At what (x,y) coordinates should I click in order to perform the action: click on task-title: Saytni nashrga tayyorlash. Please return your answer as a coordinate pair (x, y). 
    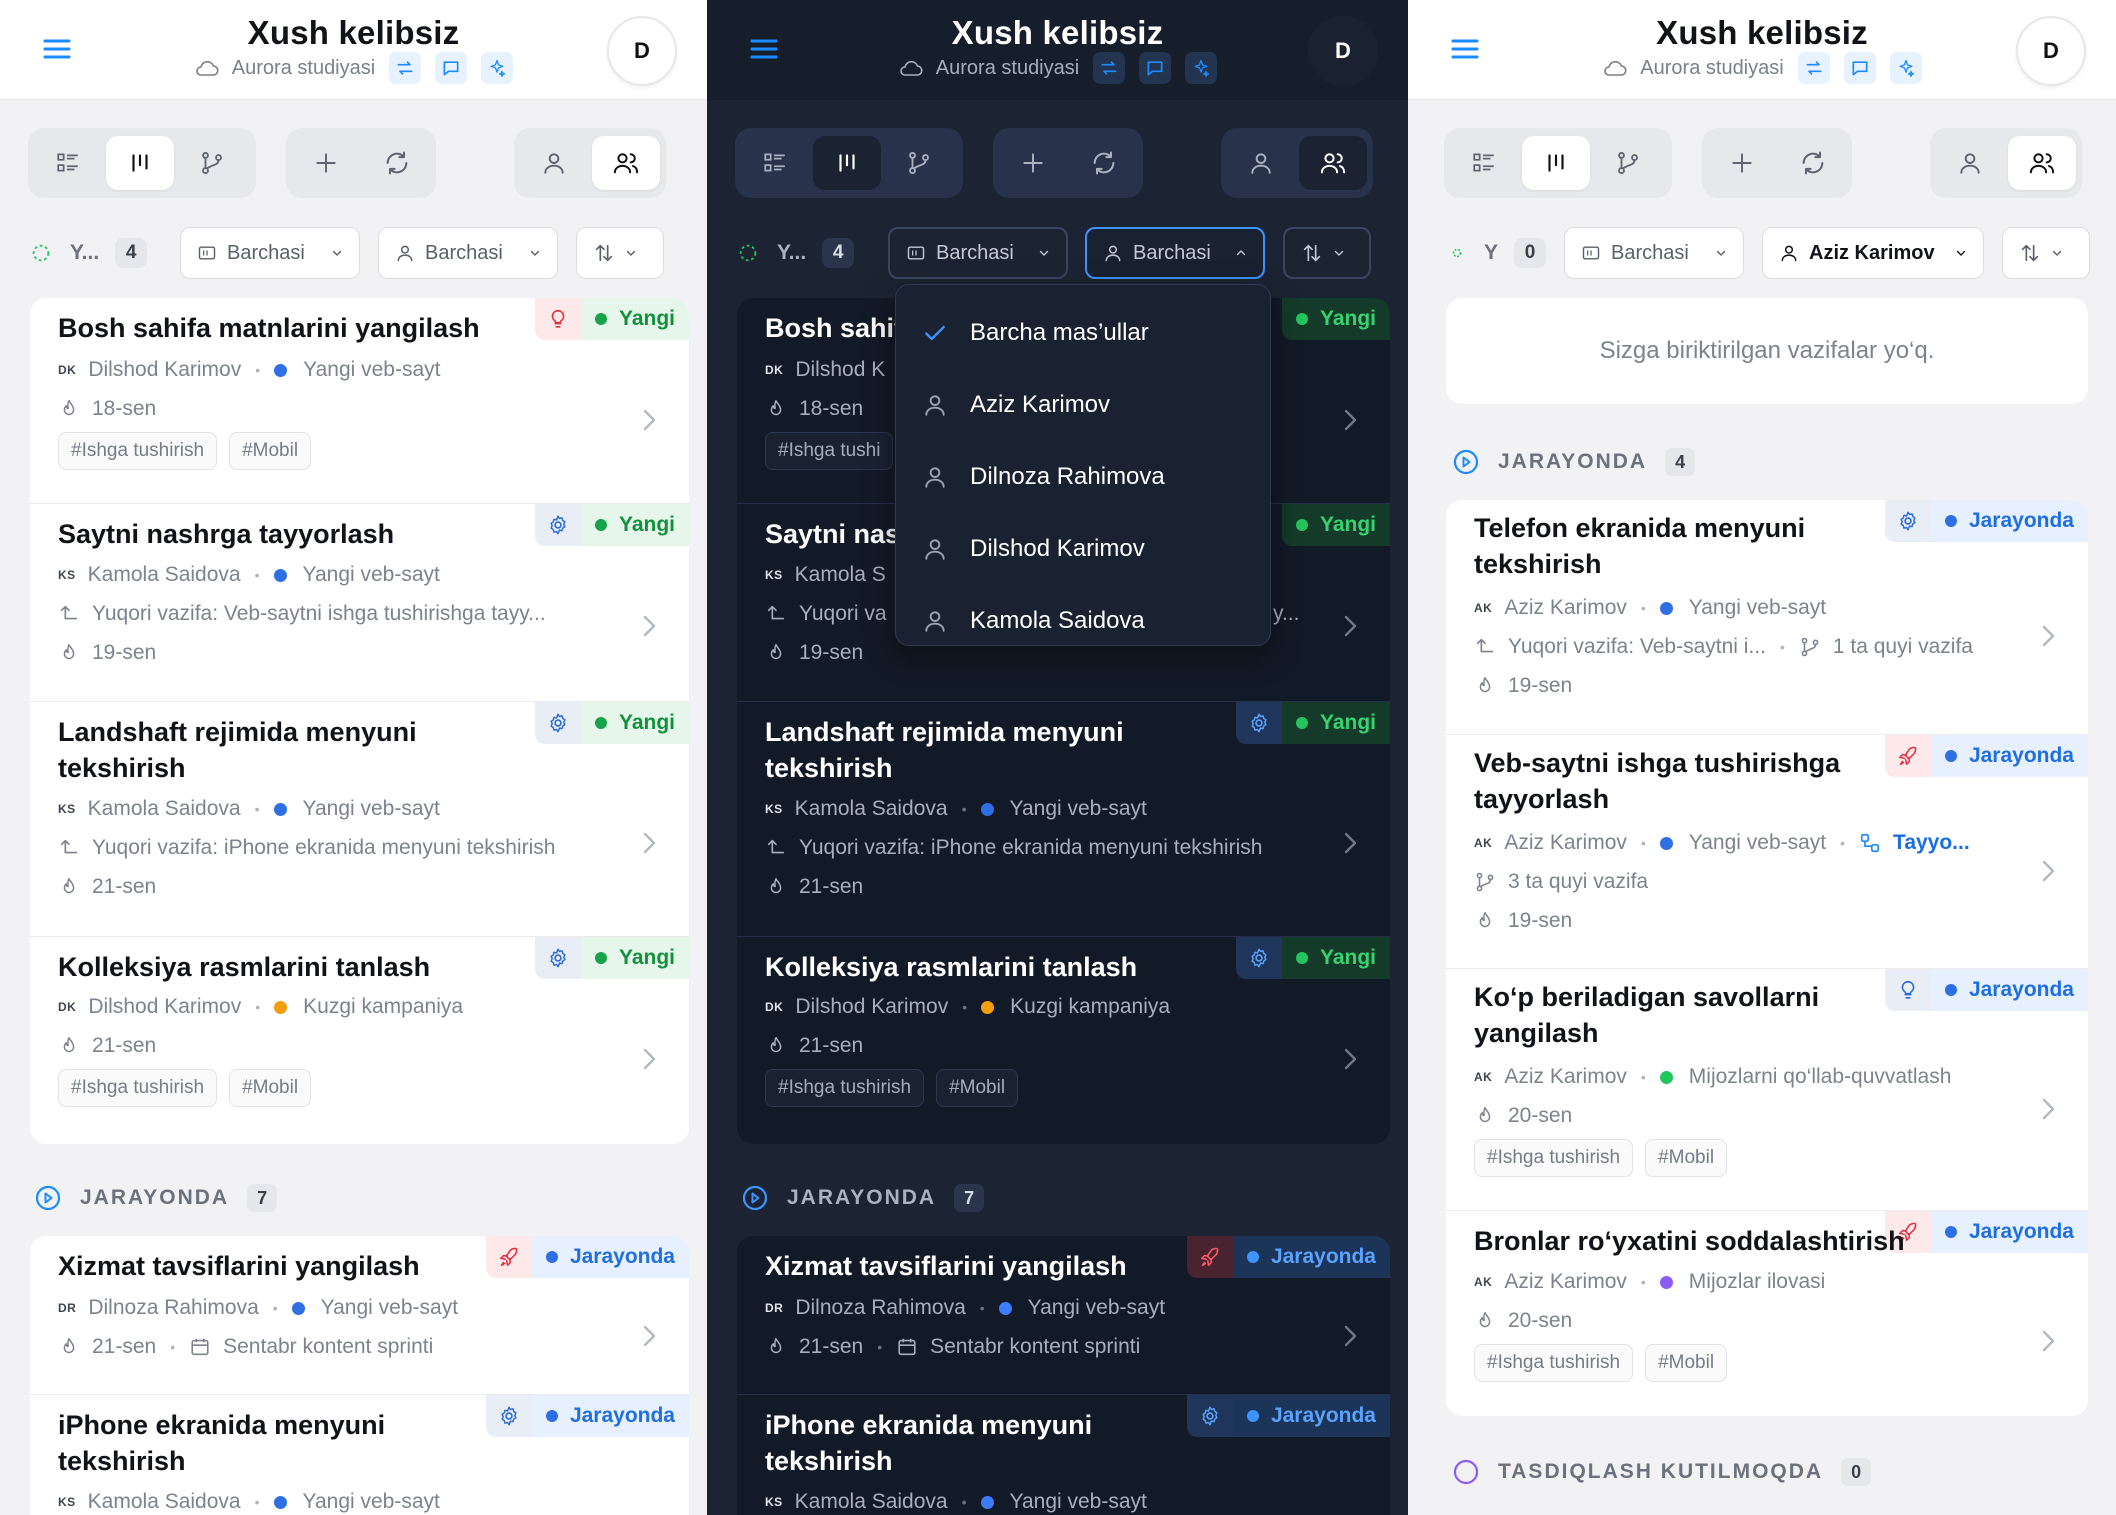
    Looking at the image, I should click on (226, 534).